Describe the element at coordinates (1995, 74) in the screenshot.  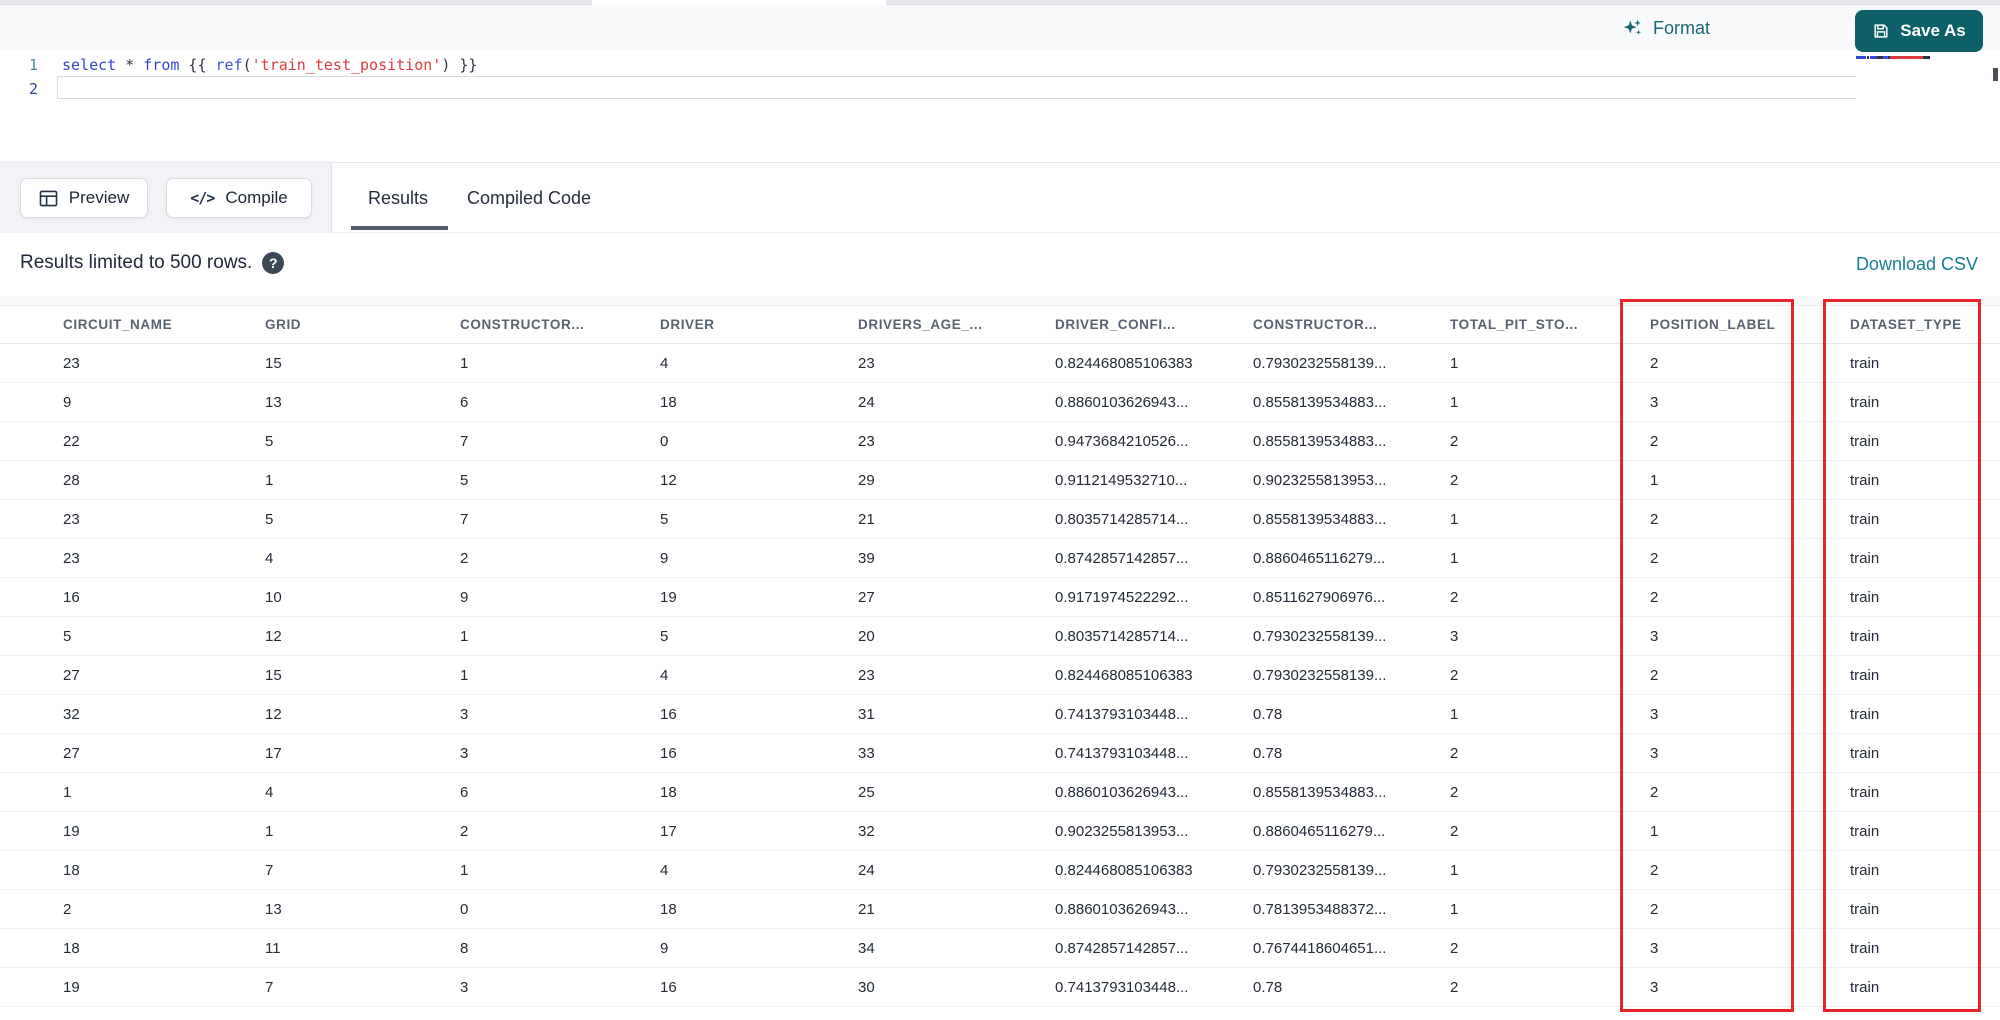
I see `scrollbar-handle` at that location.